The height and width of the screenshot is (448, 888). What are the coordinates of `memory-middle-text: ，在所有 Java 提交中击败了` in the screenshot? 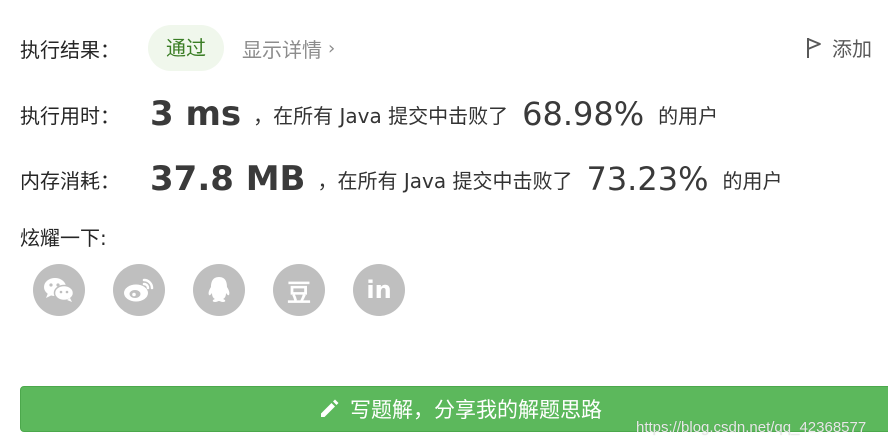 It's located at (445, 180).